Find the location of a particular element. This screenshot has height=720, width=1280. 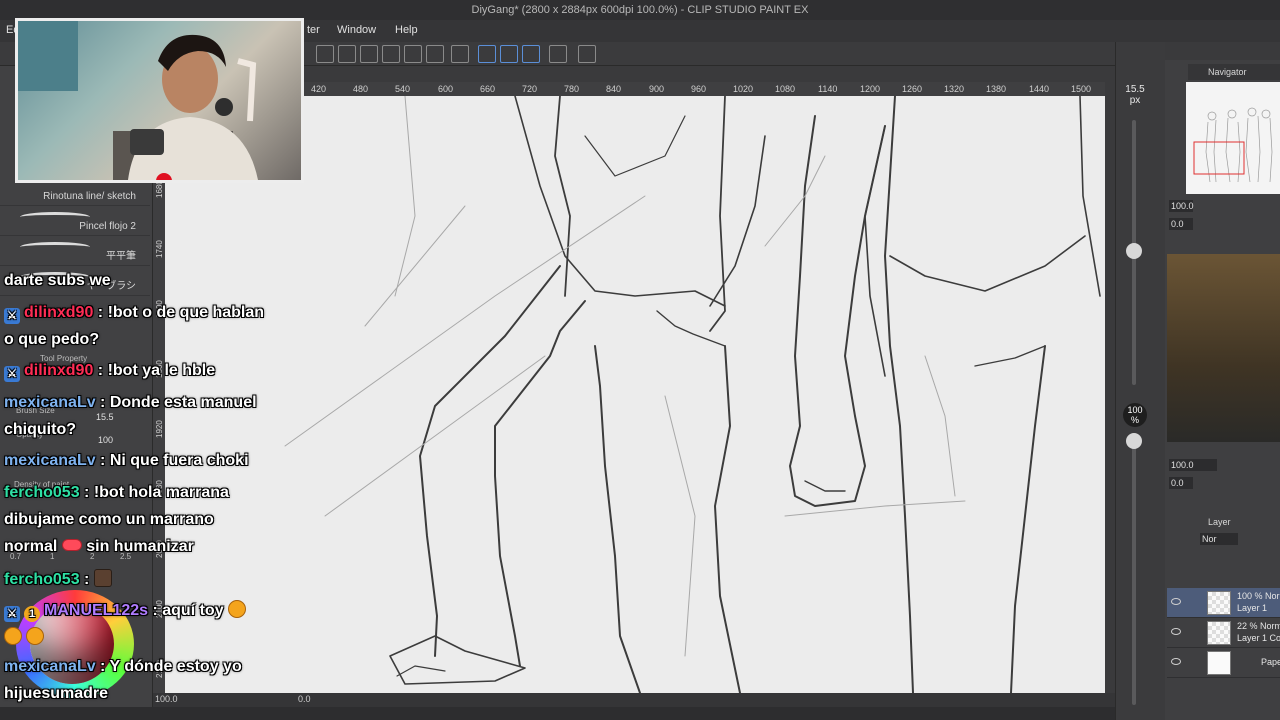

streamer-webcam-image is located at coordinates (138, 100).